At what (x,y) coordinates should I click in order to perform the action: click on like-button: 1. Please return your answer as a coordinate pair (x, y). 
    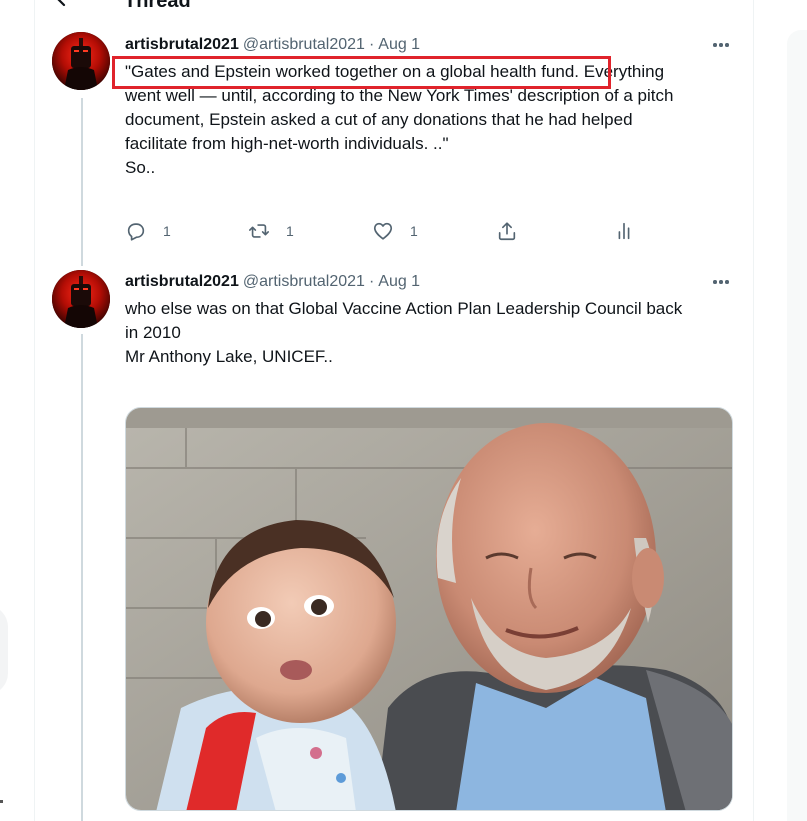
    Looking at the image, I should click on (395, 231).